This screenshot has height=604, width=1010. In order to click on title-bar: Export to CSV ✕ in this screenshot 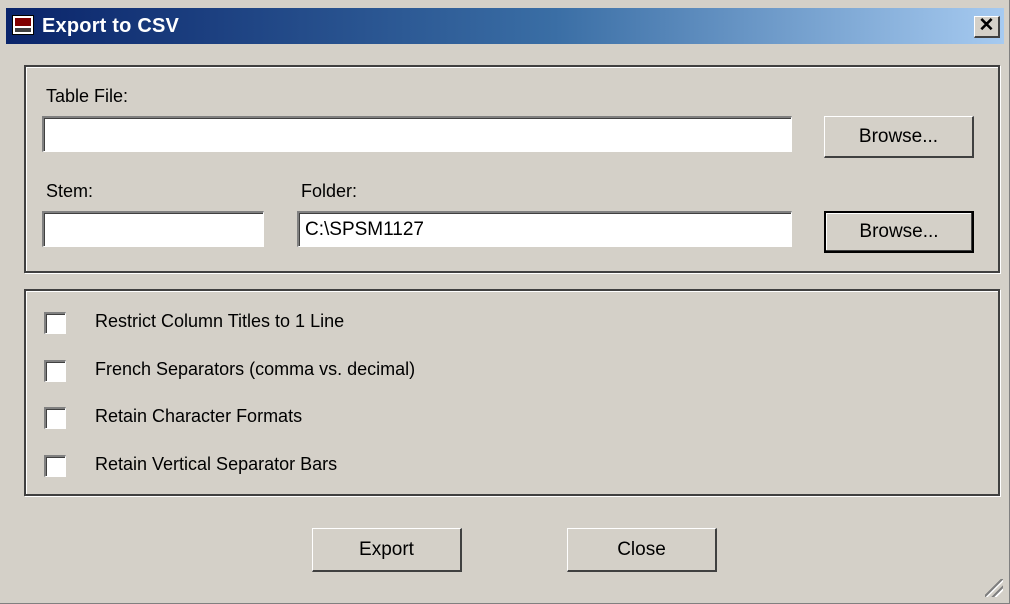, I will do `click(505, 26)`.